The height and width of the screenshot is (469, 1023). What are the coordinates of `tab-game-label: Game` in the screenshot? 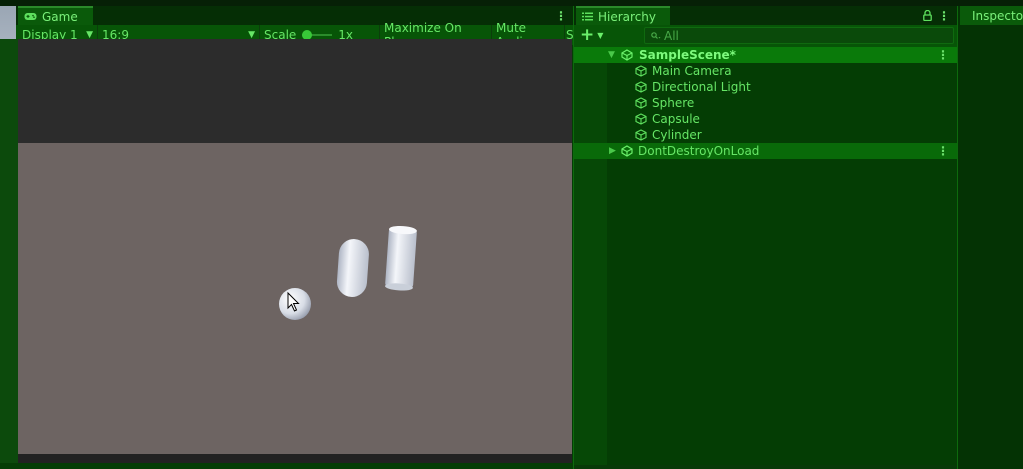 It's located at (60, 16).